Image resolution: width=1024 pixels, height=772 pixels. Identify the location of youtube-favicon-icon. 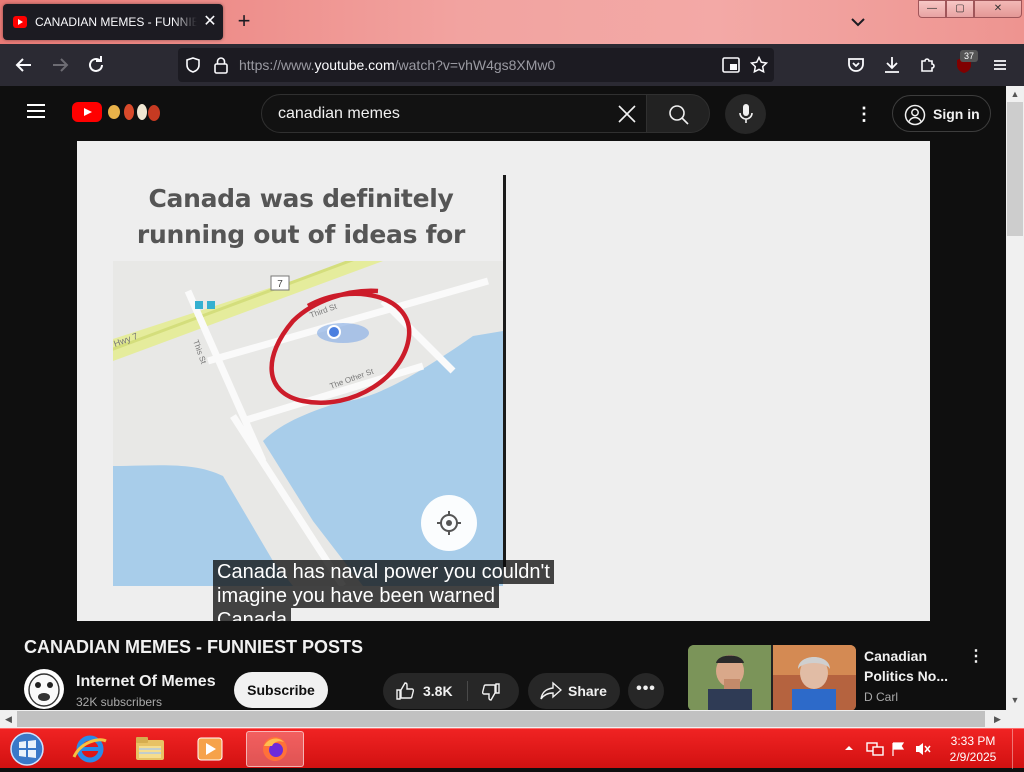
(20, 22).